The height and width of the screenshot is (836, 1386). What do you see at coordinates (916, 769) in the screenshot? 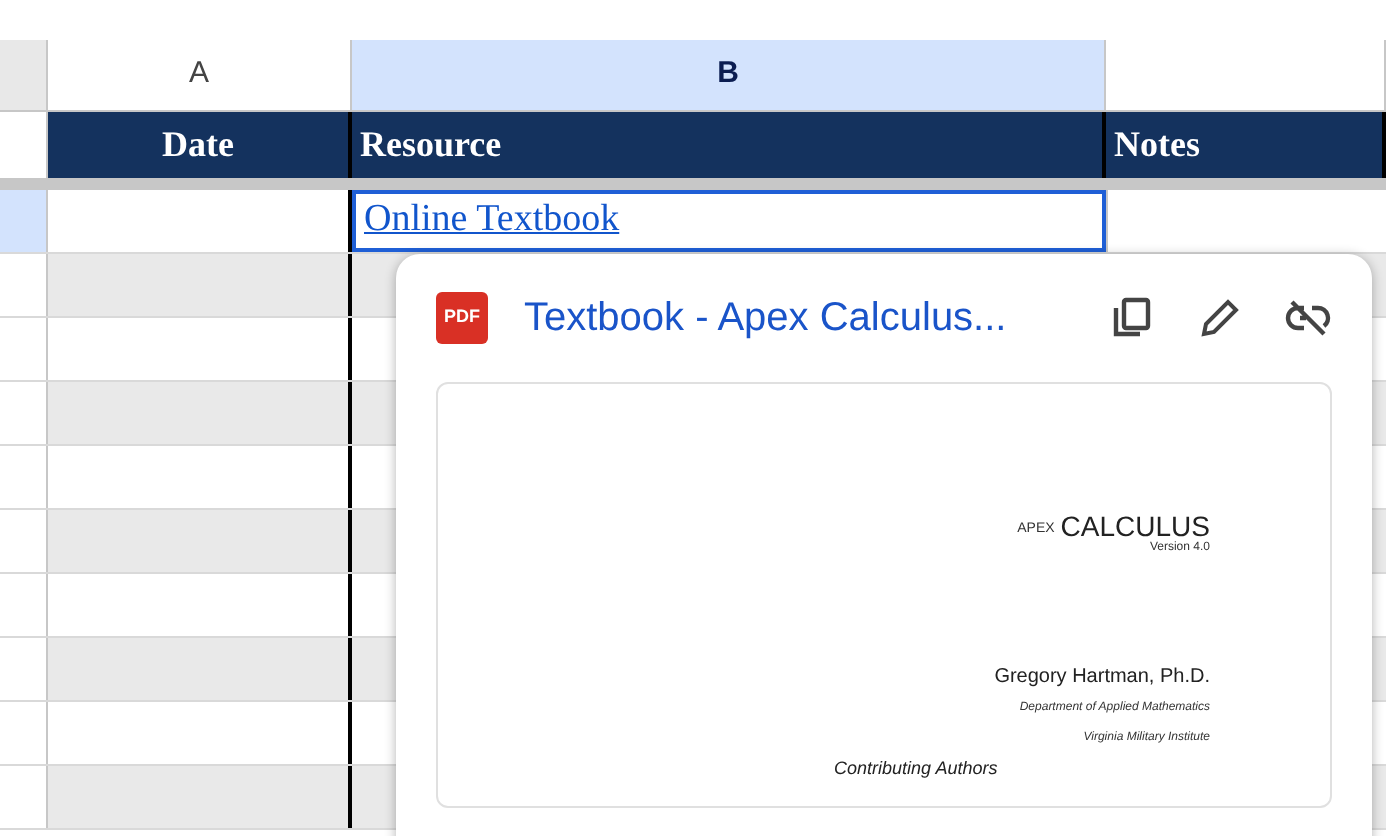
I see `section-heading: Contributing Authors` at bounding box center [916, 769].